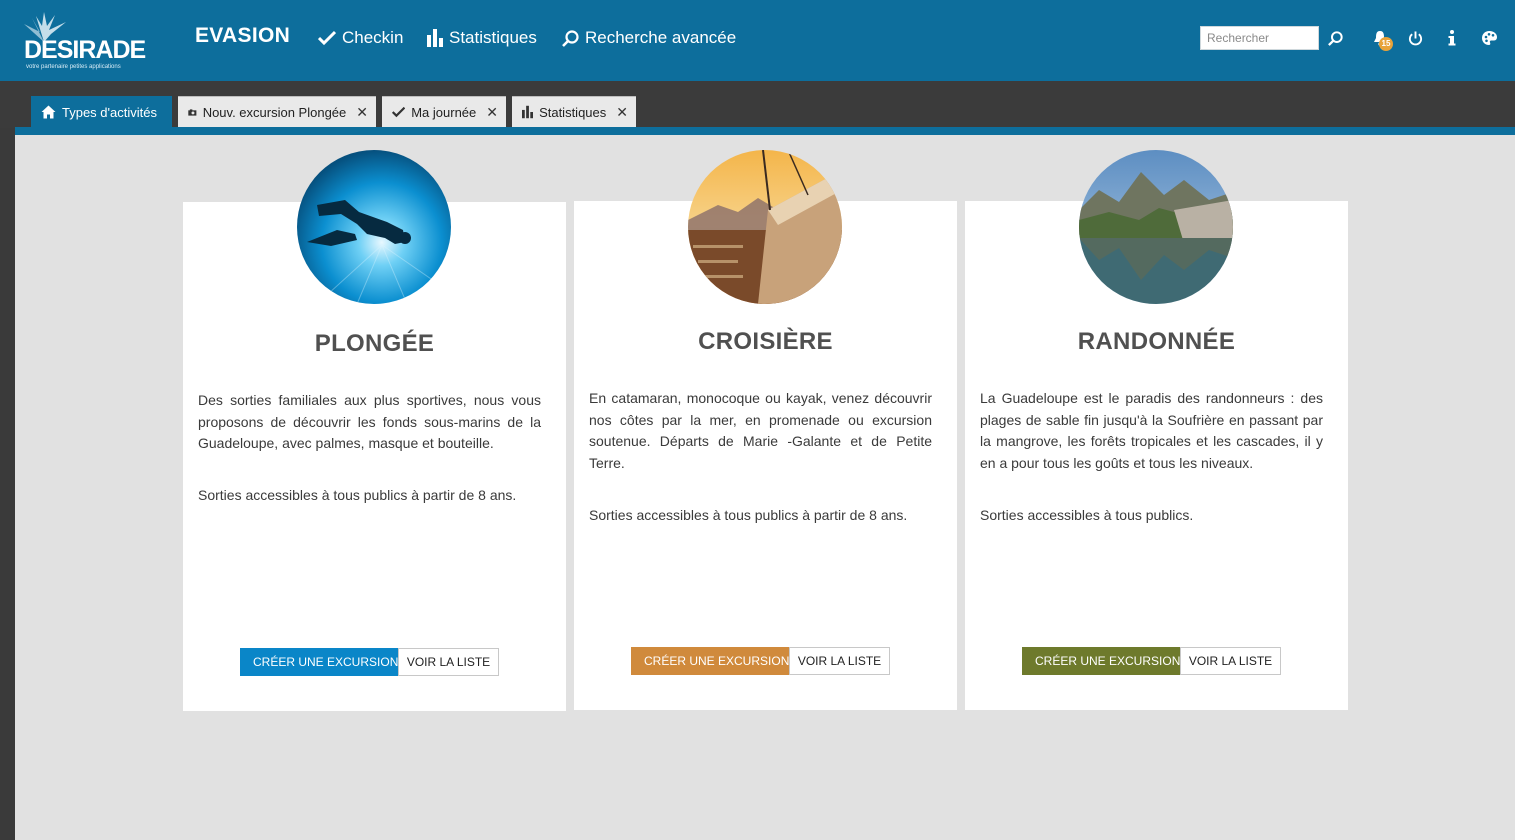 The height and width of the screenshot is (840, 1515). I want to click on tab-statistiques-label: Statistiques, so click(573, 112).